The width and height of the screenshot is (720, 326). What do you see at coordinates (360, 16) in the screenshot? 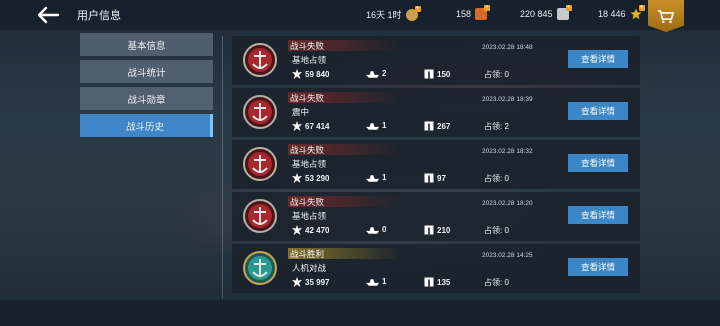
I see `top-bar: 用户信息 16天 1时 + 158 + 220 845 + 18 446 +` at bounding box center [360, 16].